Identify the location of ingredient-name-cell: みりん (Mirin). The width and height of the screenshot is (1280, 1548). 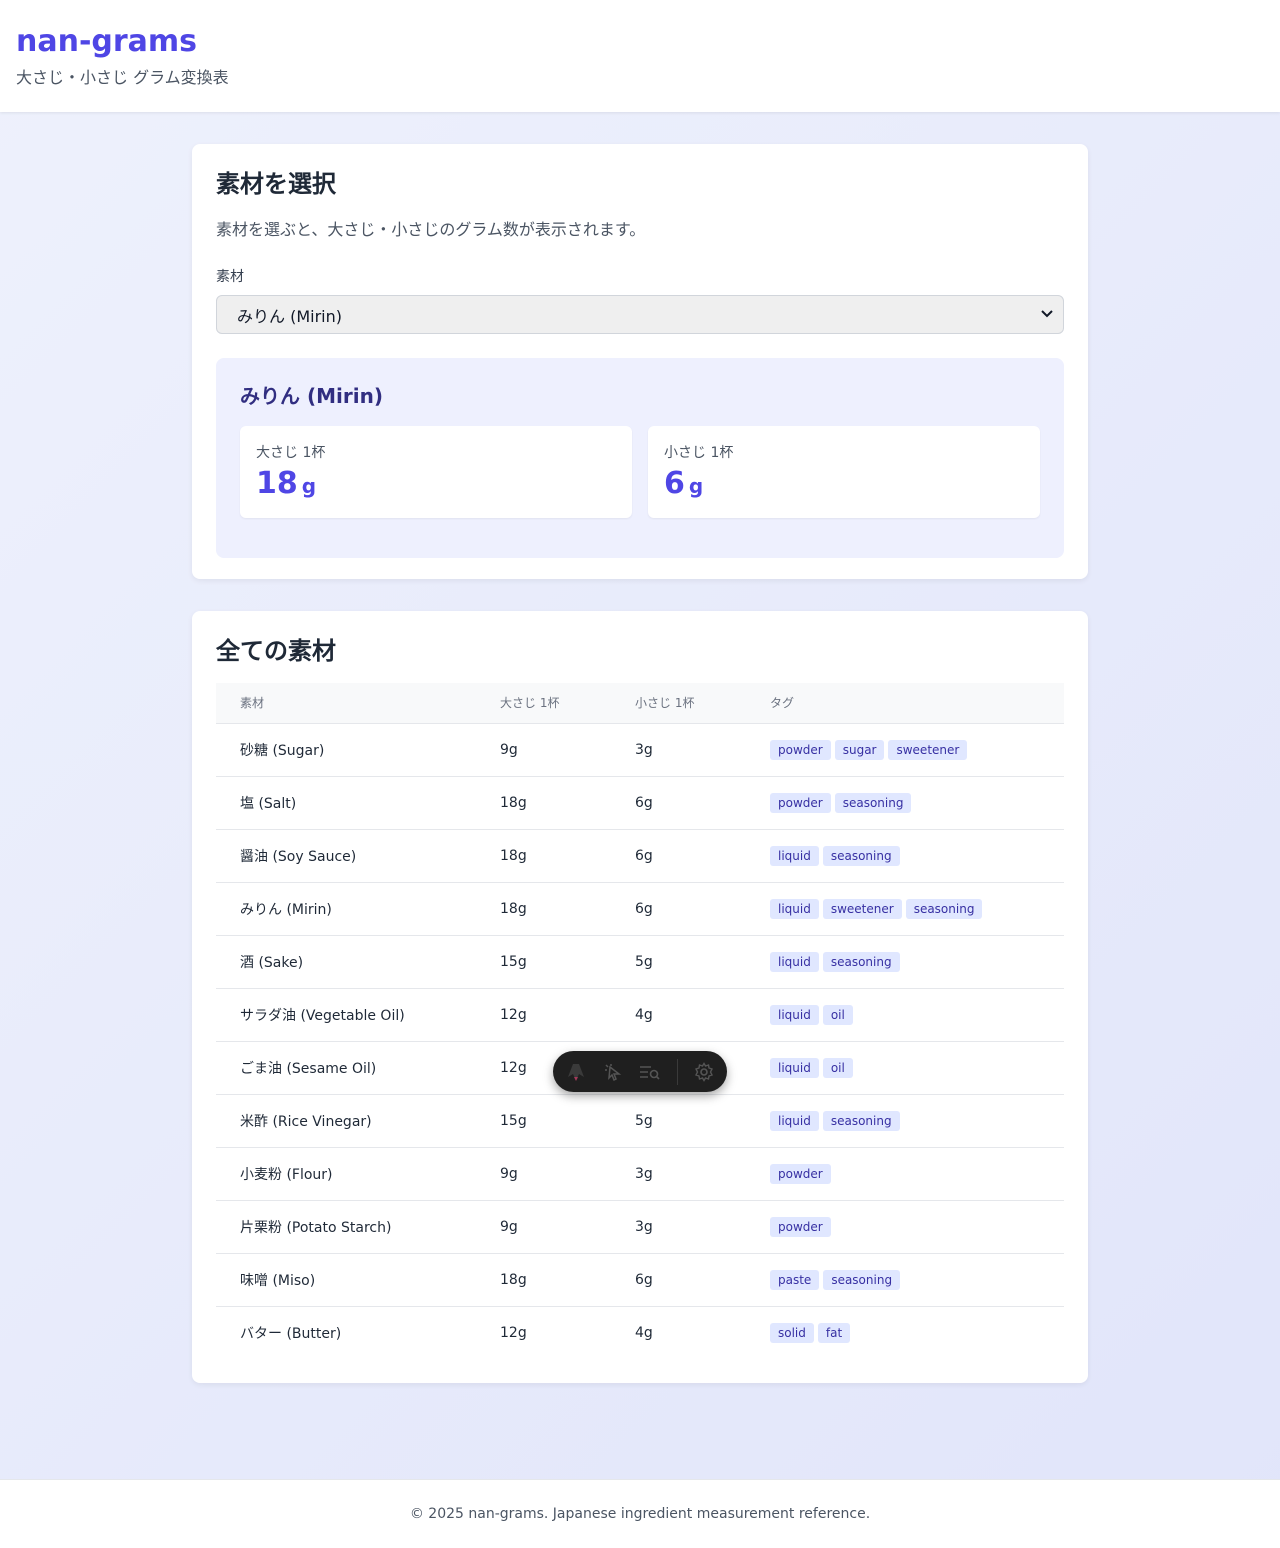
(346, 909).